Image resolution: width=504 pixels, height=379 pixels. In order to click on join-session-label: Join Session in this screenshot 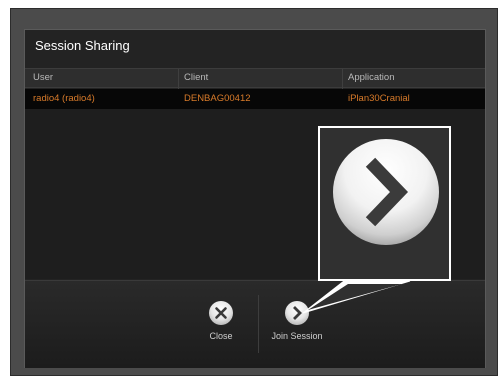, I will do `click(297, 336)`.